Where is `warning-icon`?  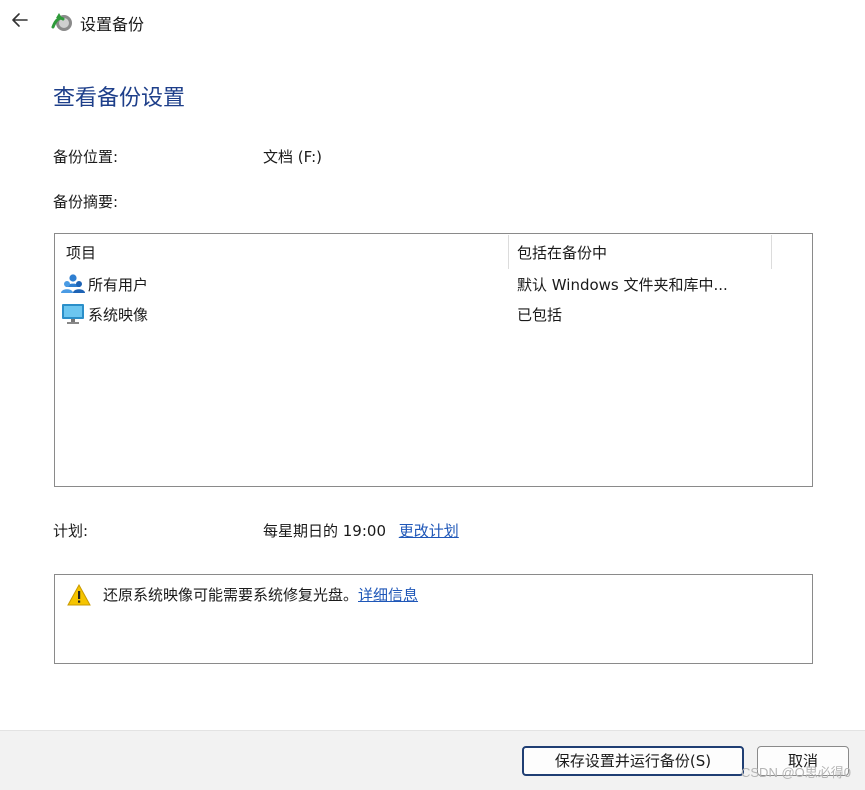
warning-icon is located at coordinates (79, 594).